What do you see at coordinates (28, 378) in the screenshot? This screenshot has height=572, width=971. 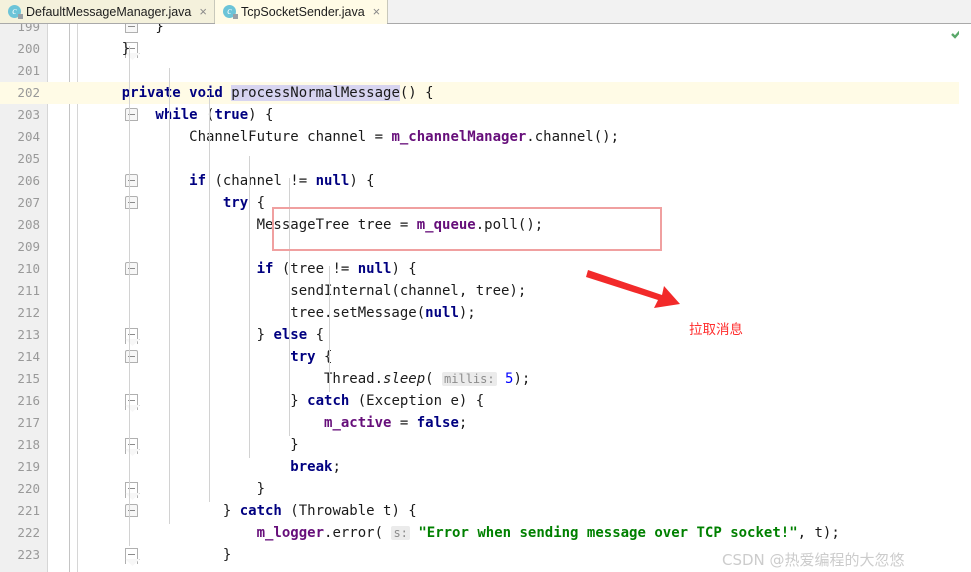 I see `line-number: 215` at bounding box center [28, 378].